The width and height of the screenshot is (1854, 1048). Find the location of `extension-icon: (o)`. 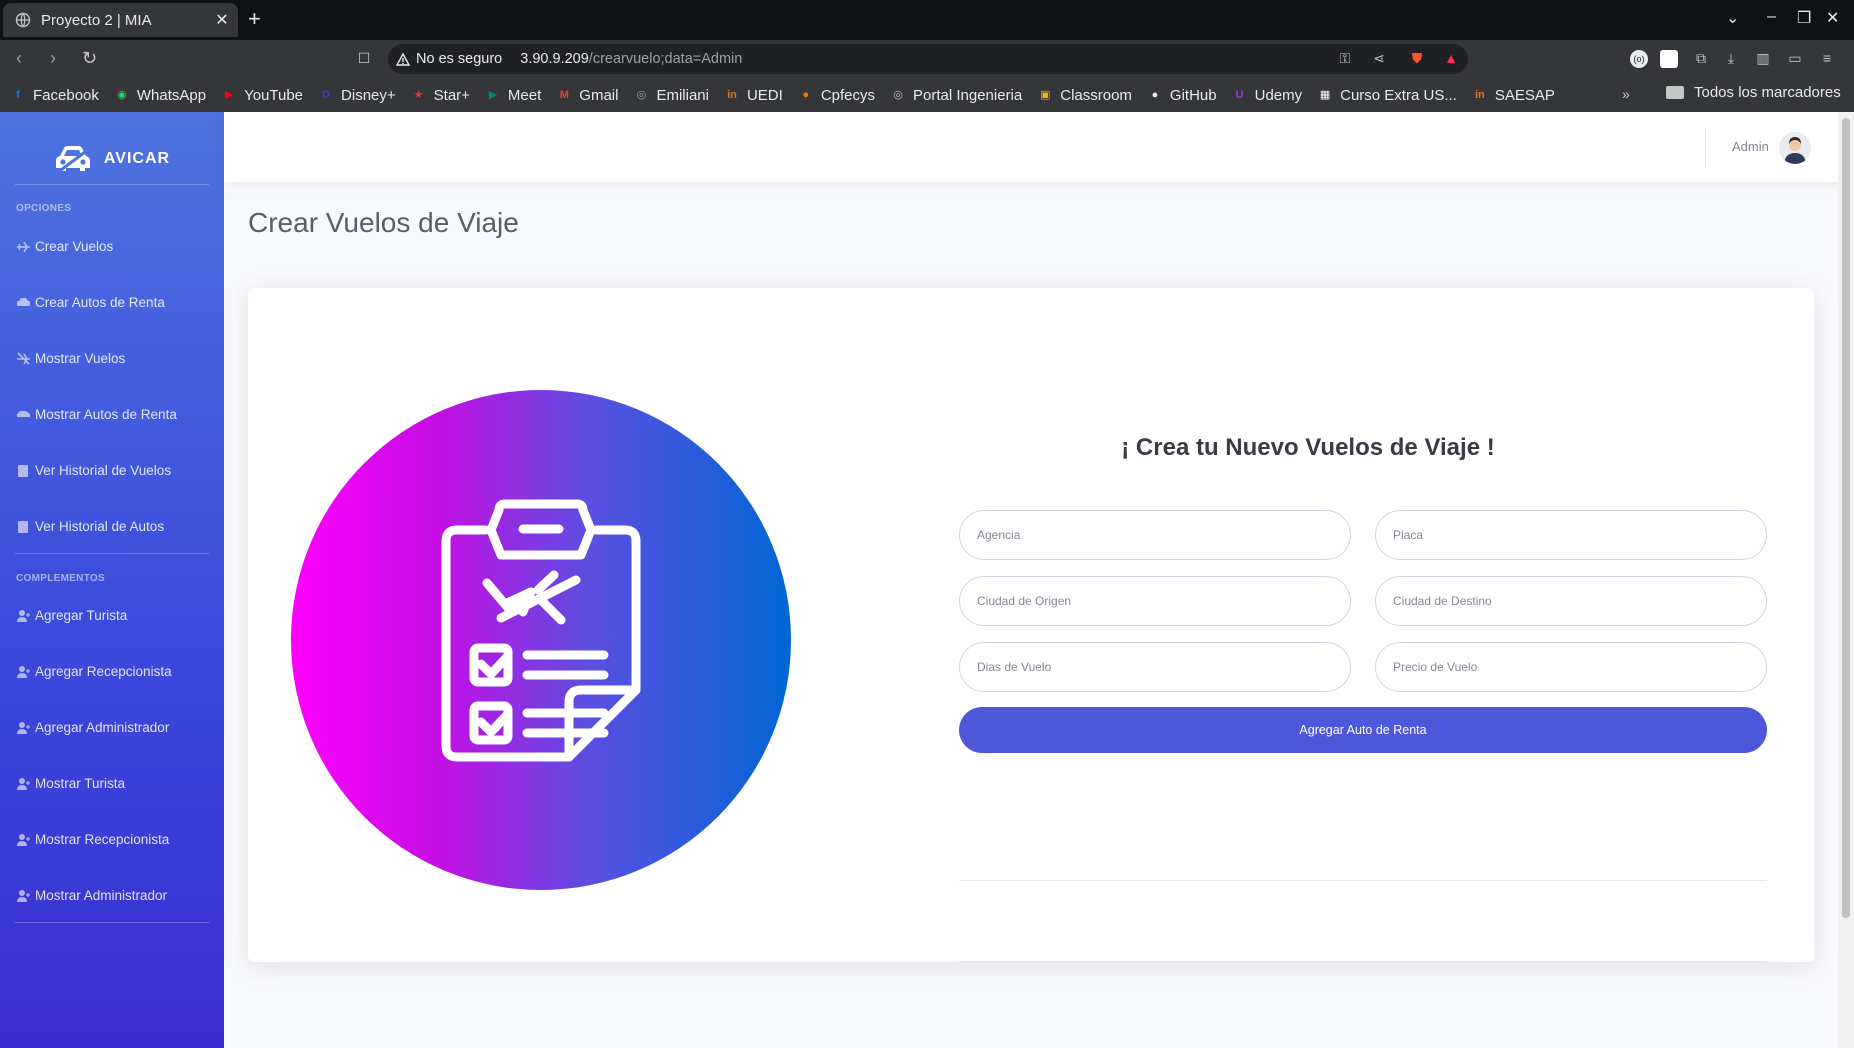

extension-icon: (o) is located at coordinates (1639, 59).